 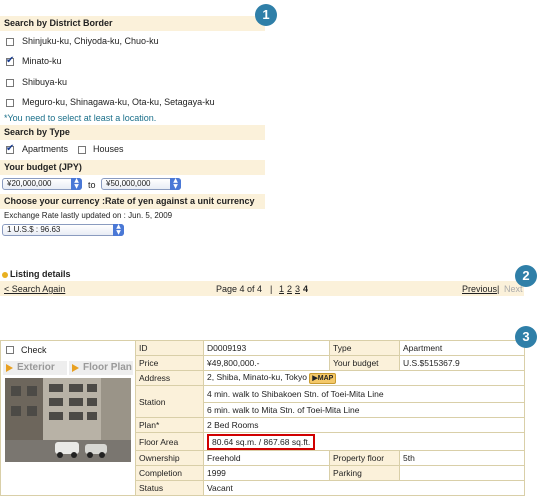 I want to click on address-value: 2, Shiba, Minato-ku, Tokyo, so click(x=257, y=377).